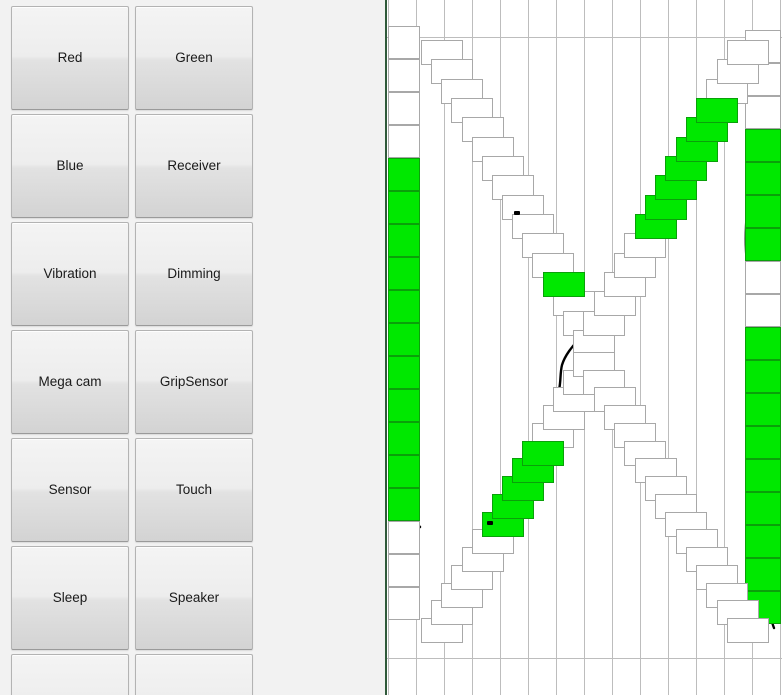  I want to click on test-button-mega-cam: Mega cam, so click(70, 382).